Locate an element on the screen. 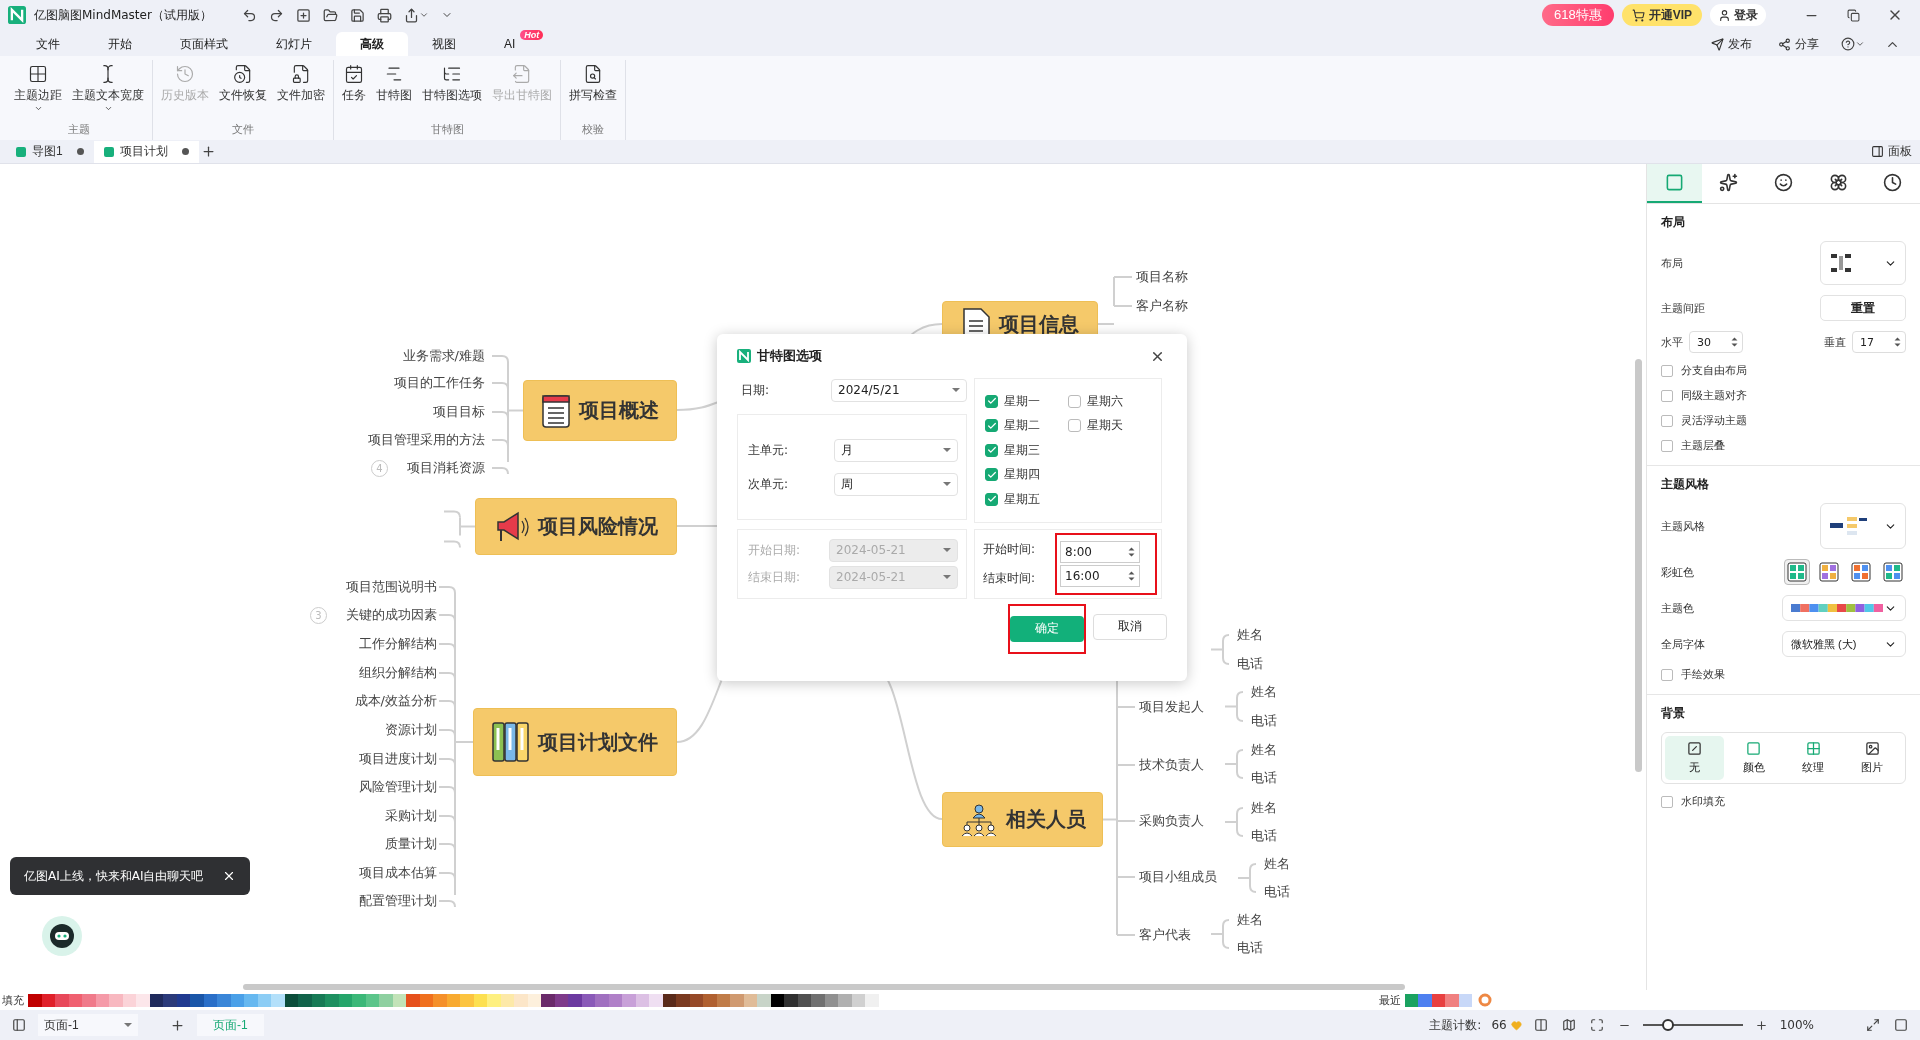 This screenshot has width=1920, height=1040. field-label: 主题色 is located at coordinates (1677, 608).